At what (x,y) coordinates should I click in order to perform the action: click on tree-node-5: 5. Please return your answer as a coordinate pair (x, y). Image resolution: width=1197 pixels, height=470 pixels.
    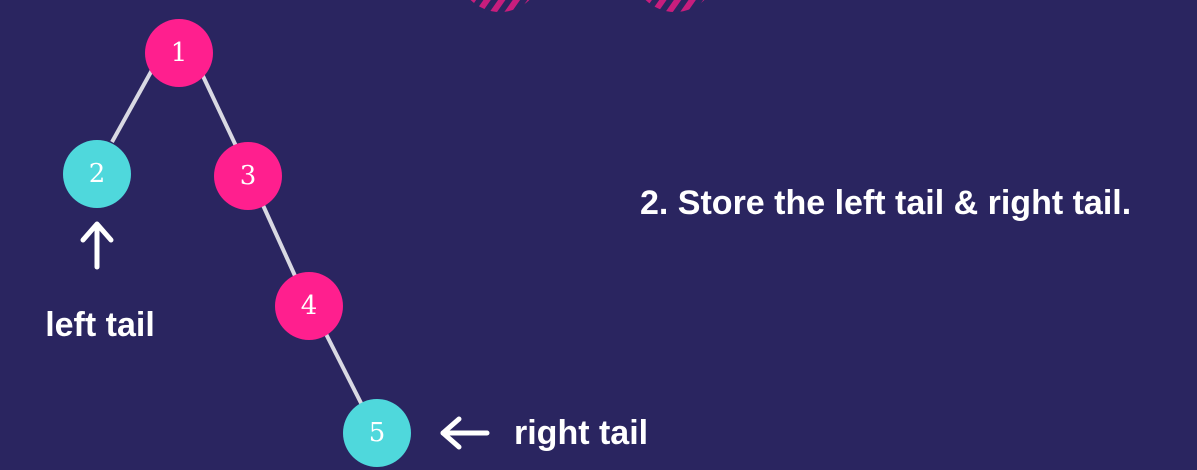
    Looking at the image, I should click on (377, 433).